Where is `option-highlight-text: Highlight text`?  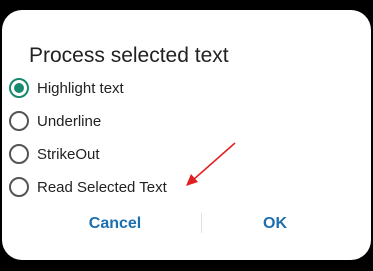 option-highlight-text: Highlight text is located at coordinates (66, 88).